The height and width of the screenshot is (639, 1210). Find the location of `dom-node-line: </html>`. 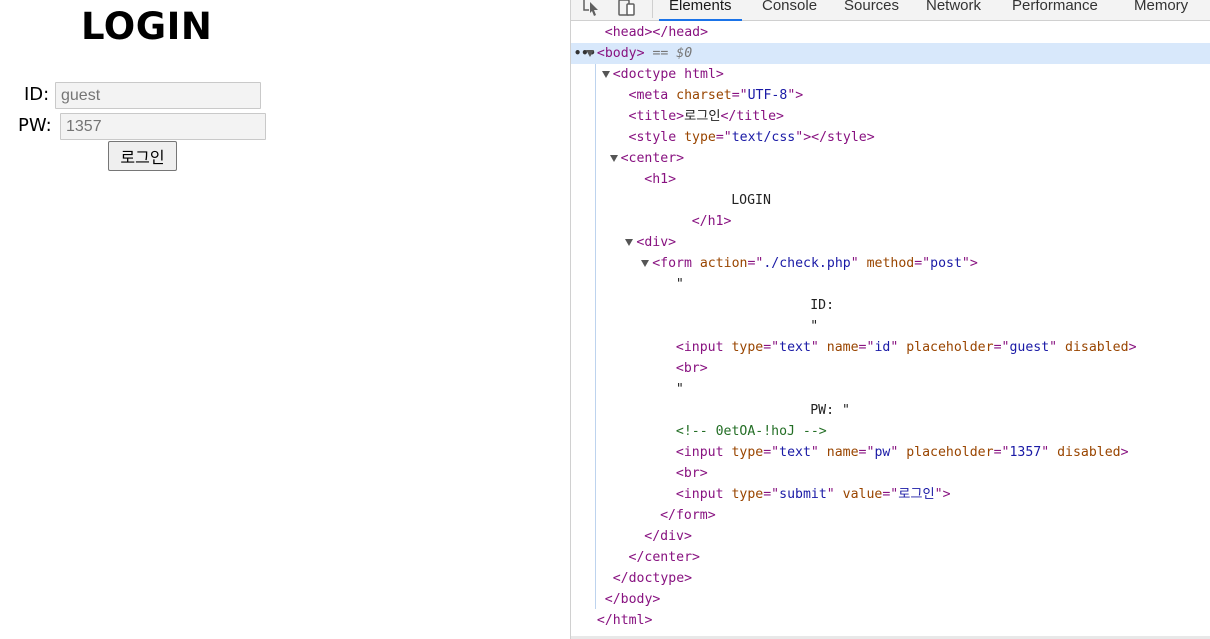

dom-node-line: </html> is located at coordinates (890, 620).